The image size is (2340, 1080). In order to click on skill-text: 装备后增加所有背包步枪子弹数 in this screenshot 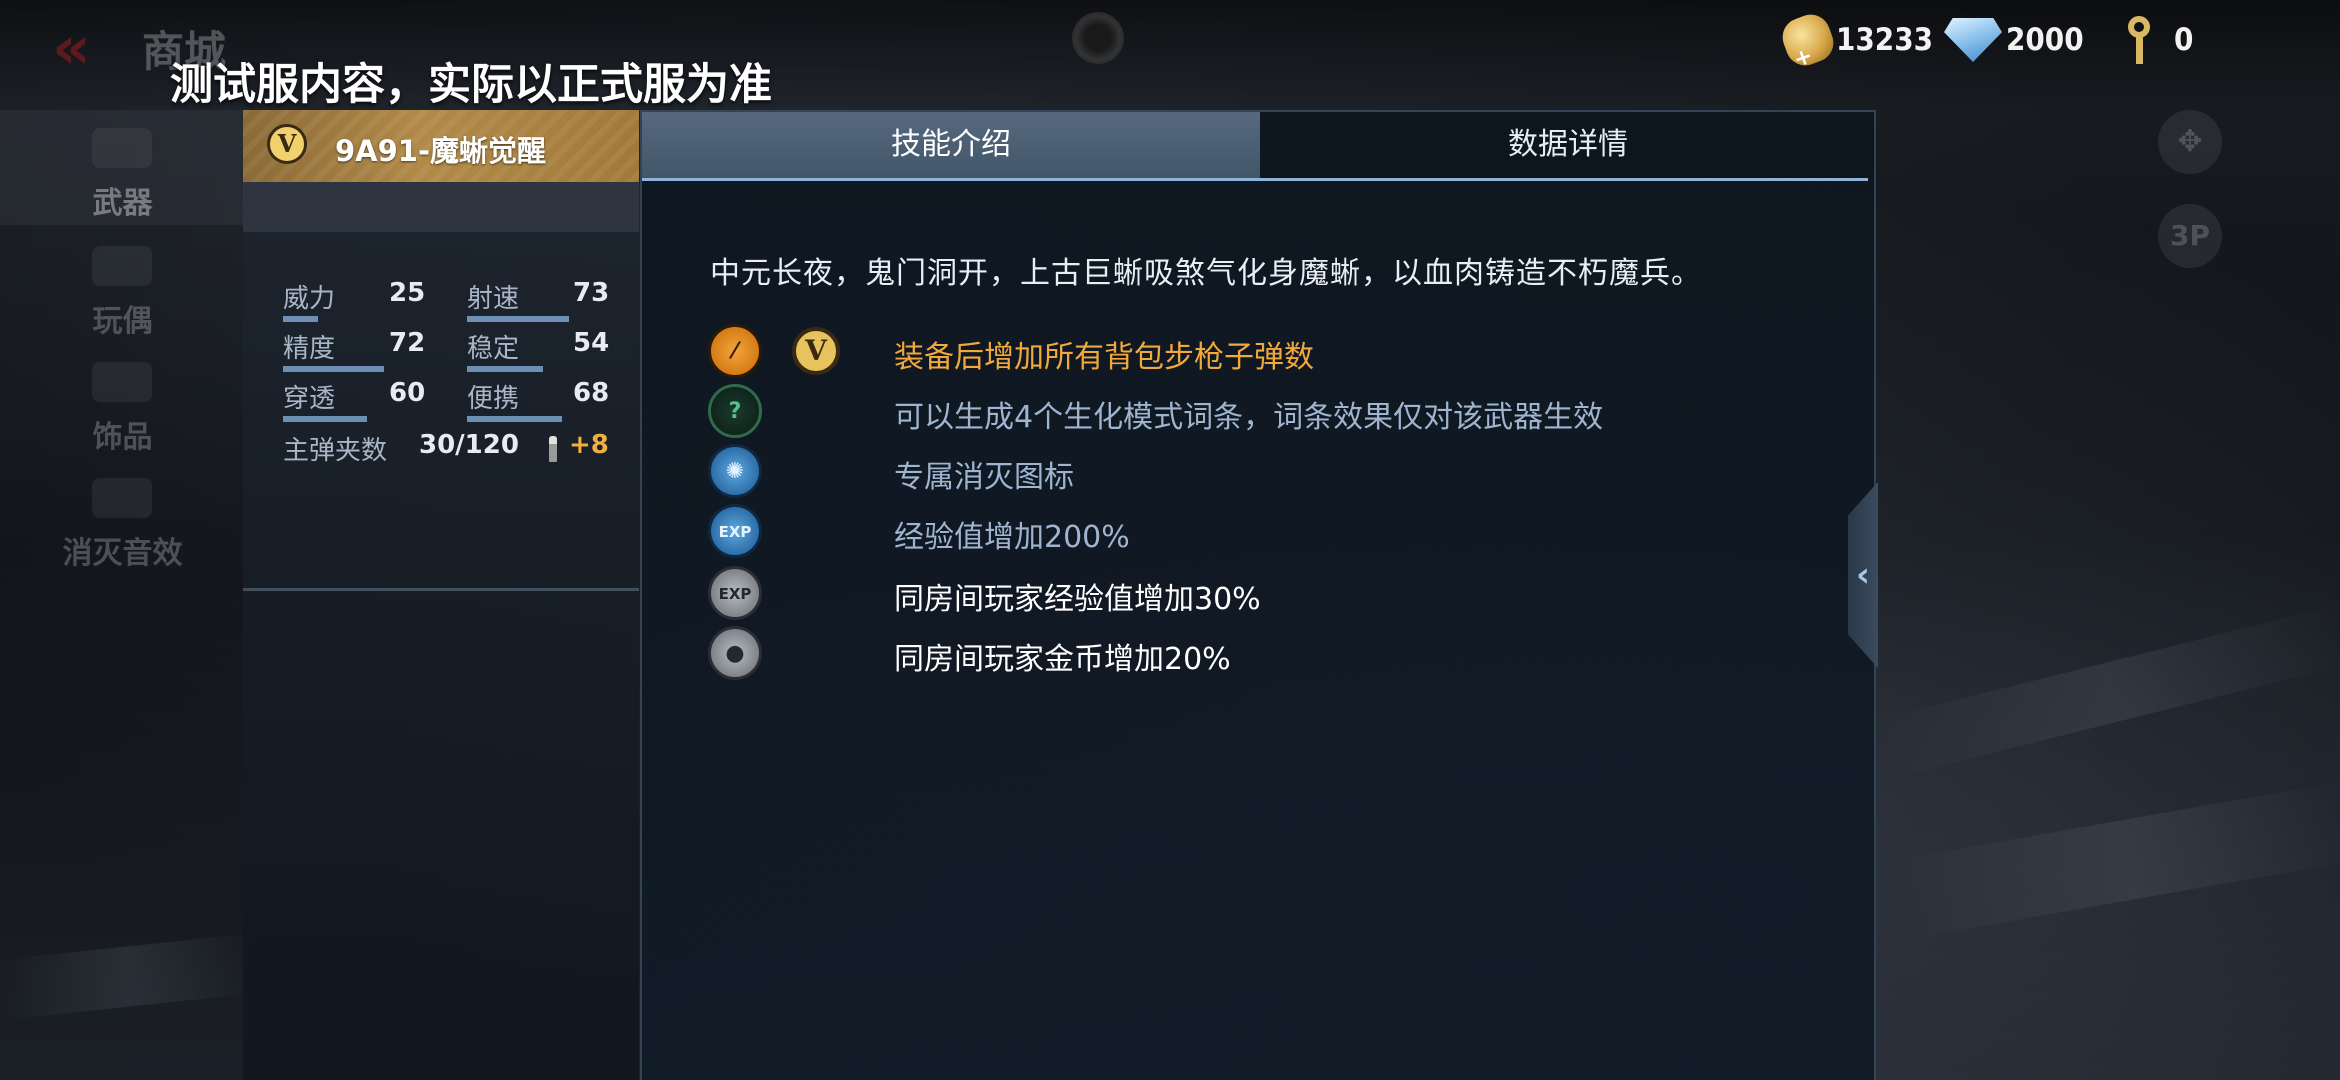, I will do `click(1104, 357)`.